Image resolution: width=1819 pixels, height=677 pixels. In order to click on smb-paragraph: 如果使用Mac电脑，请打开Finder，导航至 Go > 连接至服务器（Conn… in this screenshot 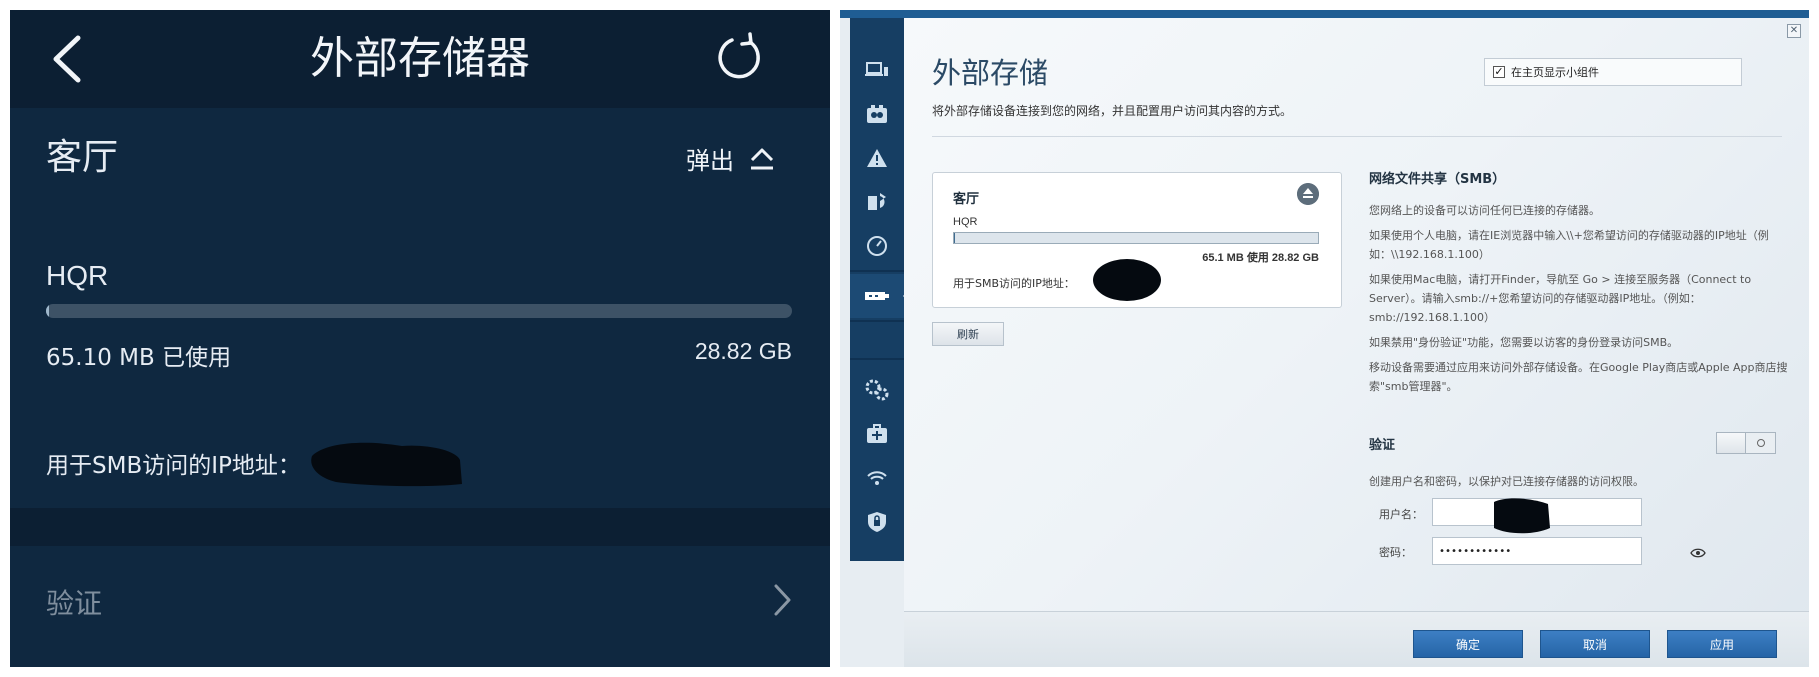, I will do `click(1560, 298)`.